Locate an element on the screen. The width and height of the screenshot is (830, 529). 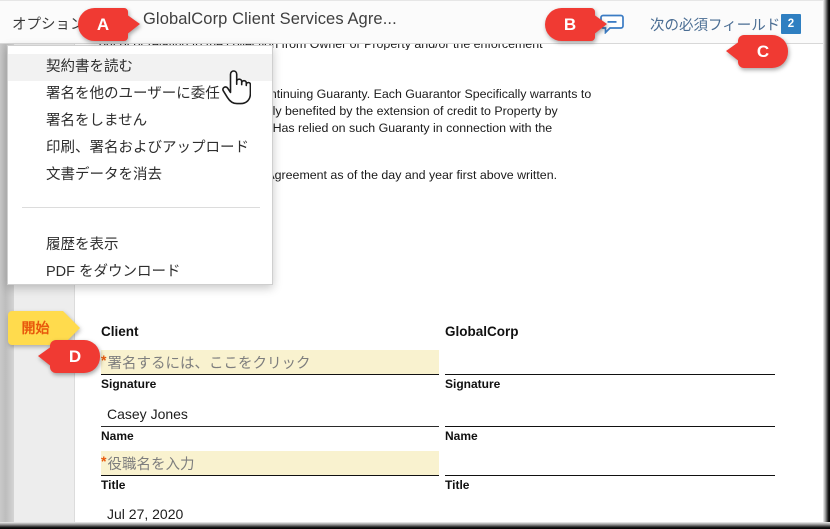
date-field: Jul 27, 2020 is located at coordinates (270, 512).